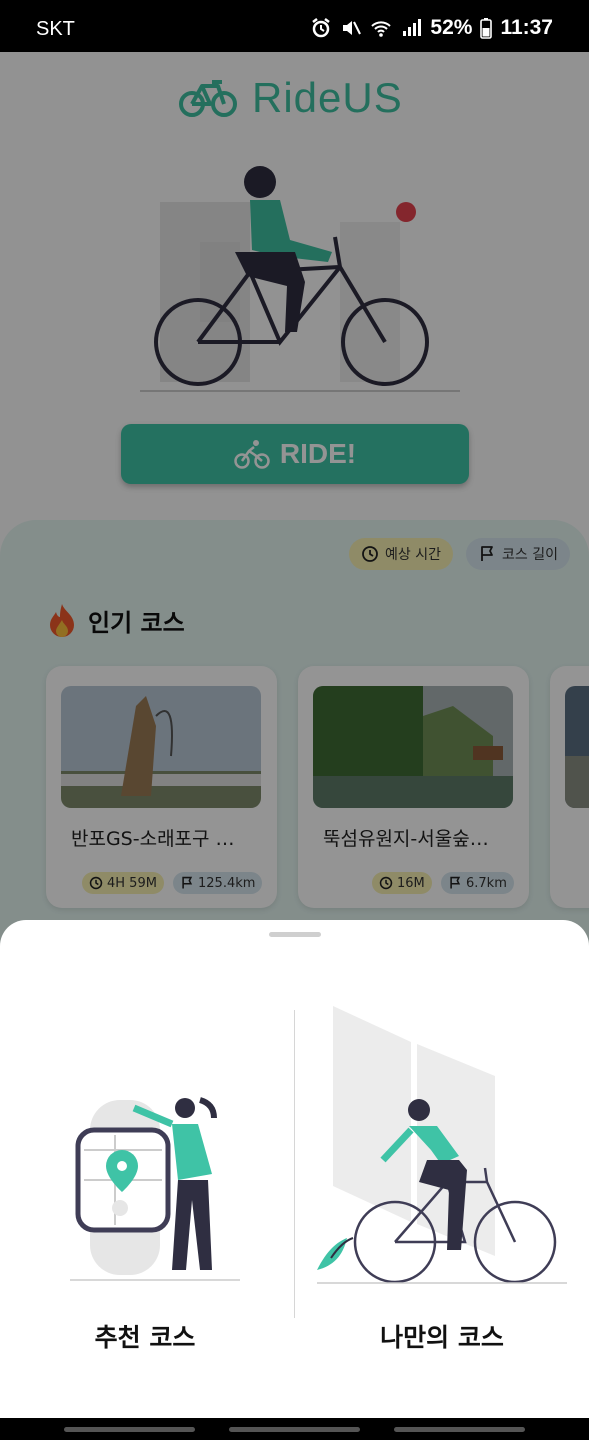 The width and height of the screenshot is (589, 1440). Describe the element at coordinates (129, 1429) in the screenshot. I see `nav-recents-button` at that location.